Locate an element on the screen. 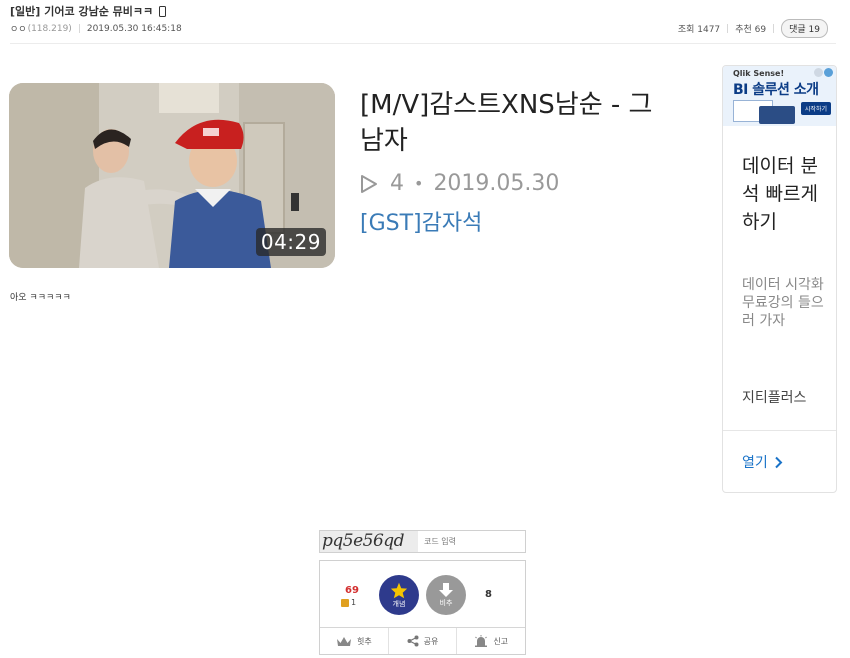  report-label: 신고 is located at coordinates (501, 641).